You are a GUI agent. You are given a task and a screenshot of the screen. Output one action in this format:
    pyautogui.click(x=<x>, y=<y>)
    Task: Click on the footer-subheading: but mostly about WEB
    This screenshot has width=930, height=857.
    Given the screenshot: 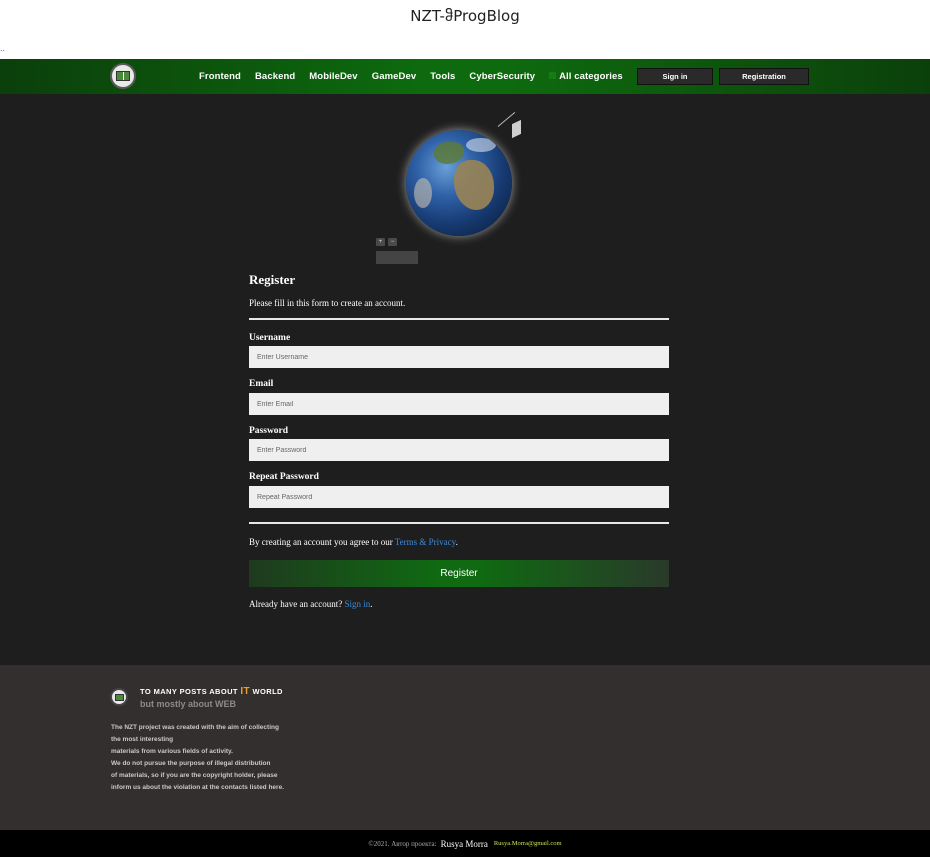 What is the action you would take?
    pyautogui.click(x=188, y=704)
    